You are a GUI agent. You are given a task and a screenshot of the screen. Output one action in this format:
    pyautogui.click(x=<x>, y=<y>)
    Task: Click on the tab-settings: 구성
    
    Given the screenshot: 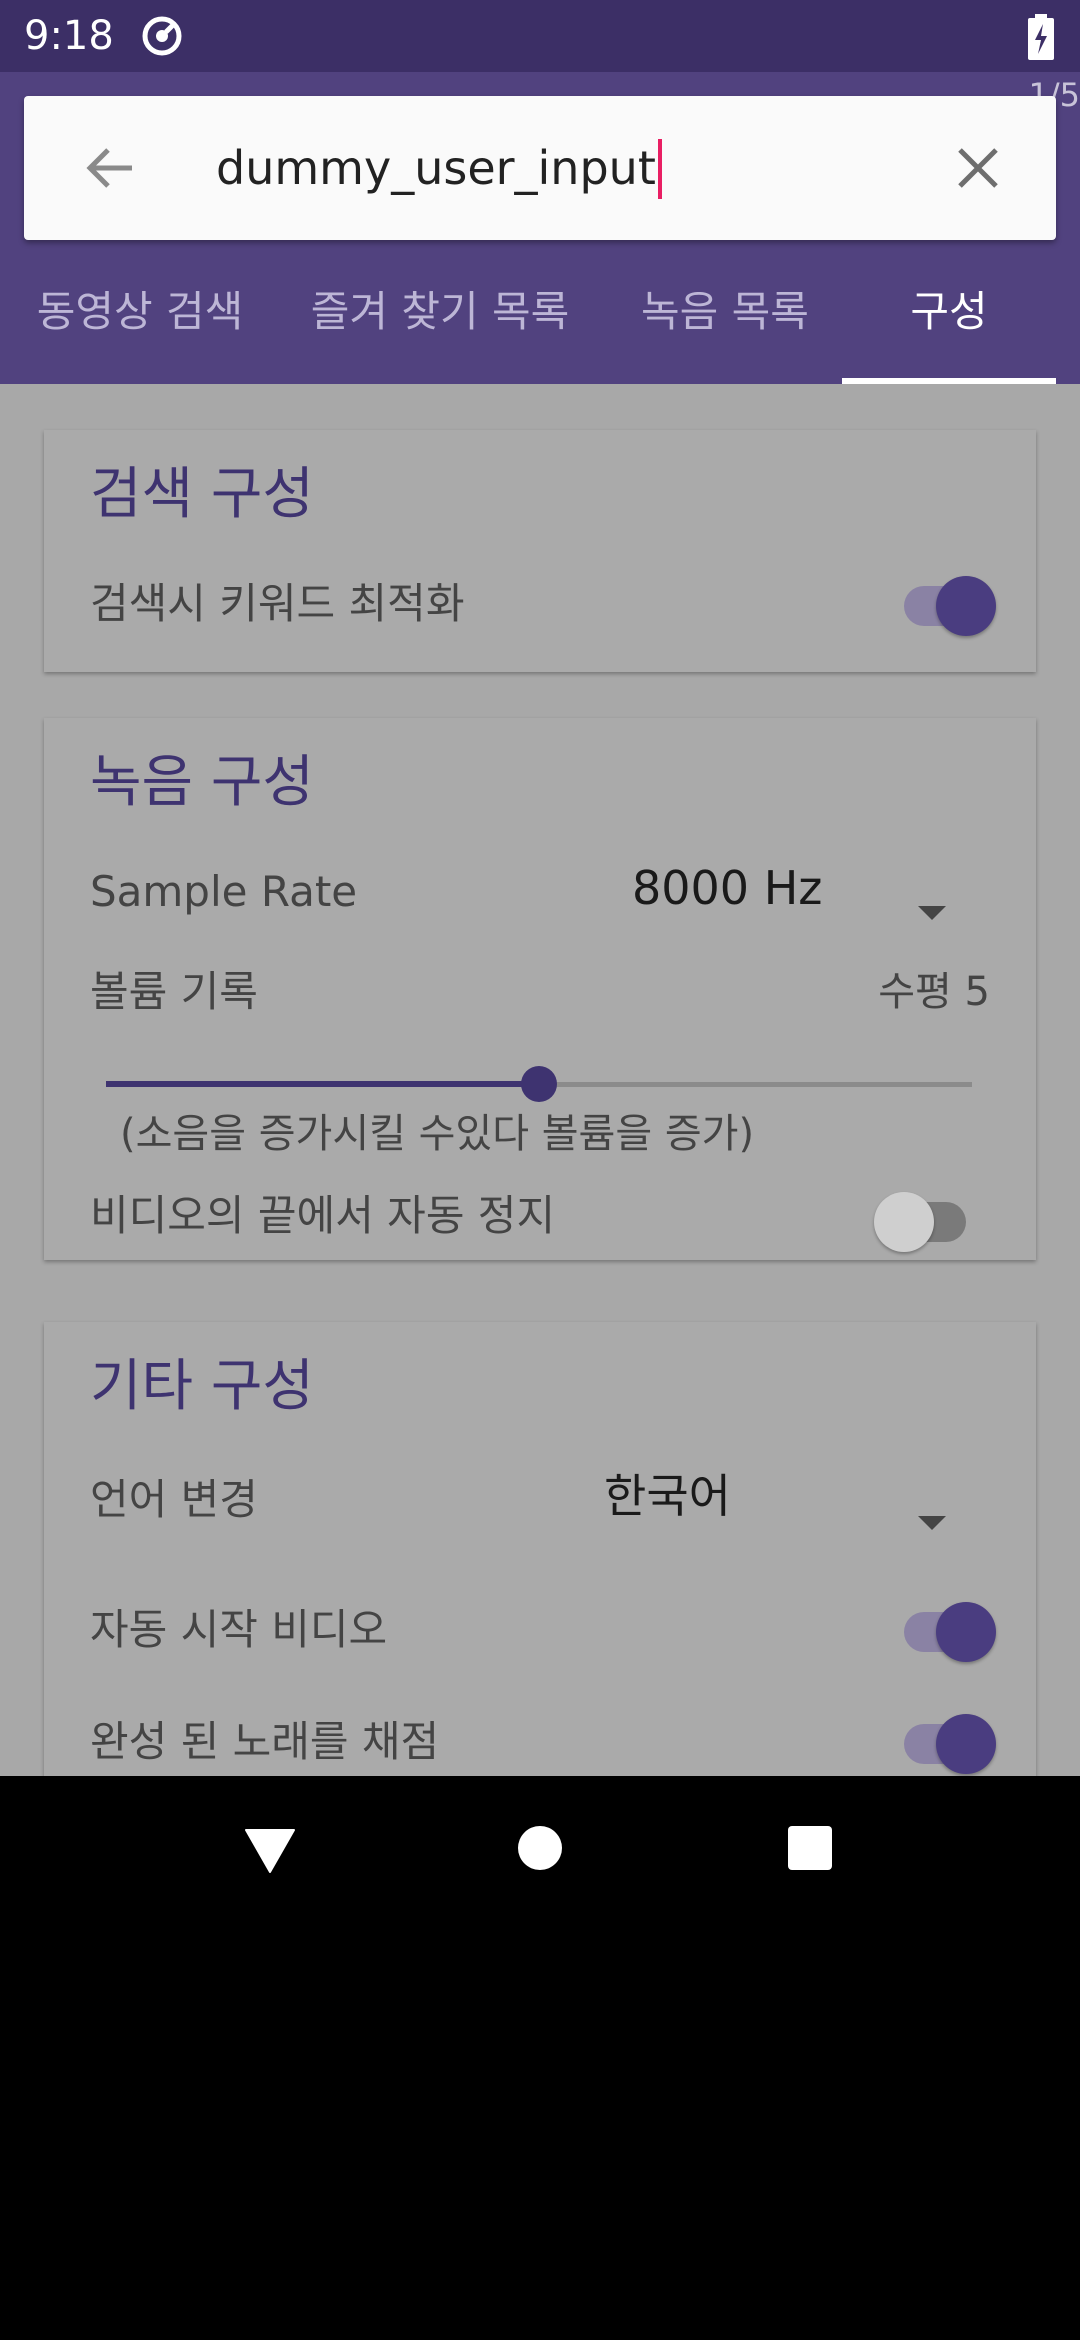 What is the action you would take?
    pyautogui.click(x=949, y=320)
    